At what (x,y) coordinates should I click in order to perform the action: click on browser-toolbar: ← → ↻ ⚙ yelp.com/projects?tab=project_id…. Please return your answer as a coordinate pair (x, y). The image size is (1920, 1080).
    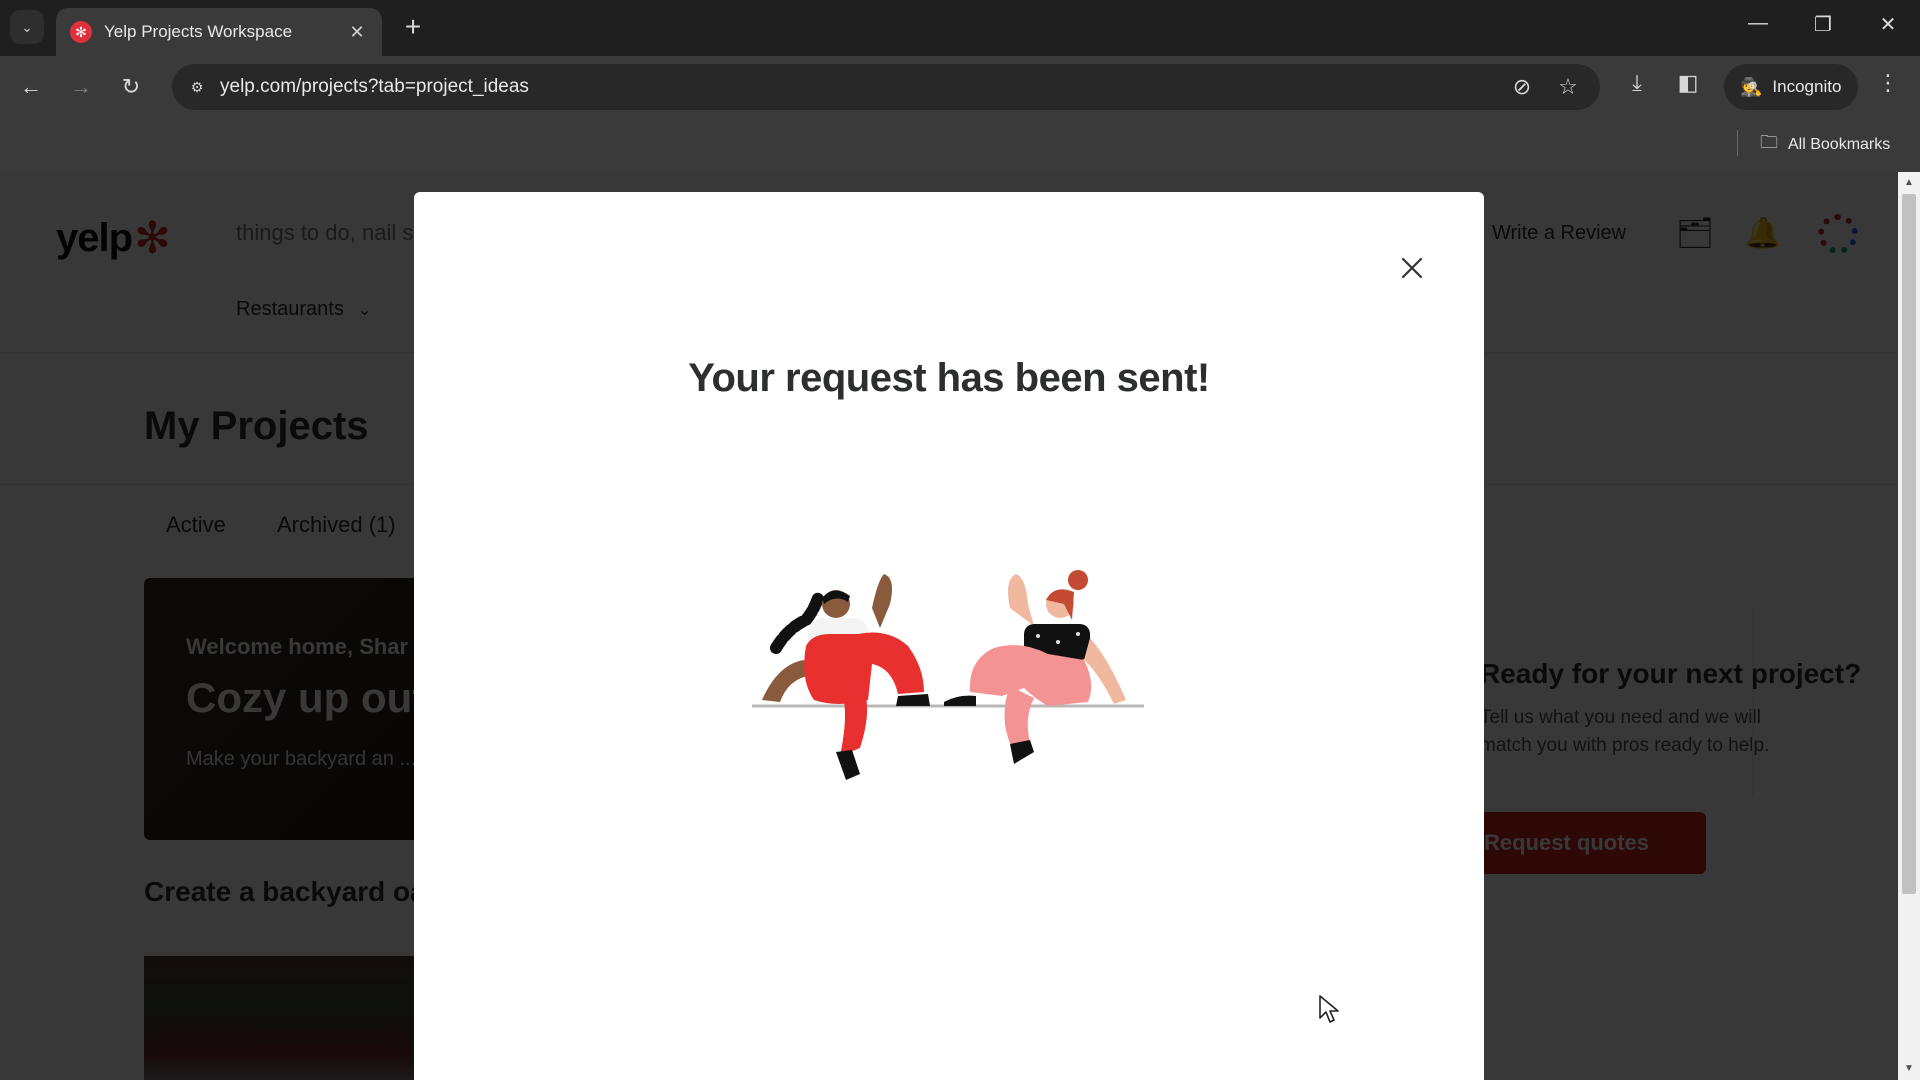
    Looking at the image, I should click on (960, 86).